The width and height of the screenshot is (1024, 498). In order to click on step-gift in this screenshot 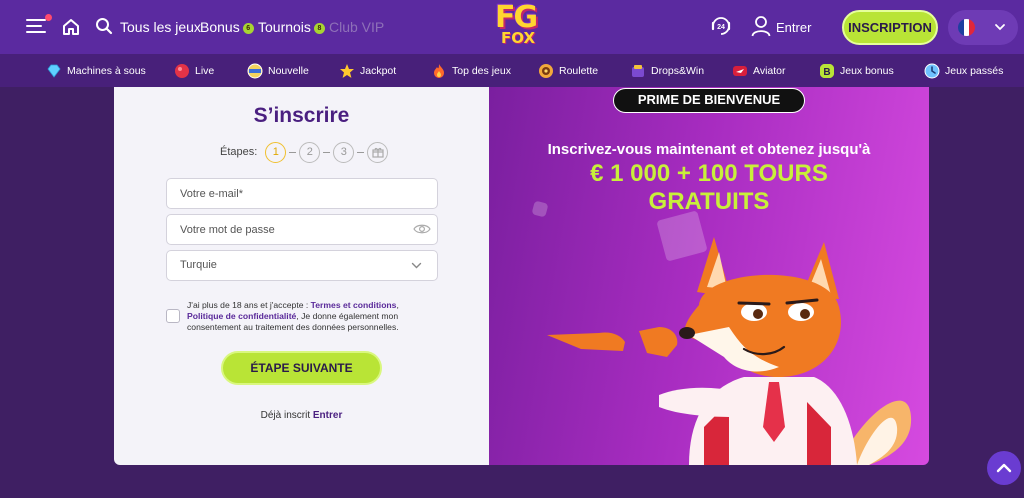, I will do `click(378, 152)`.